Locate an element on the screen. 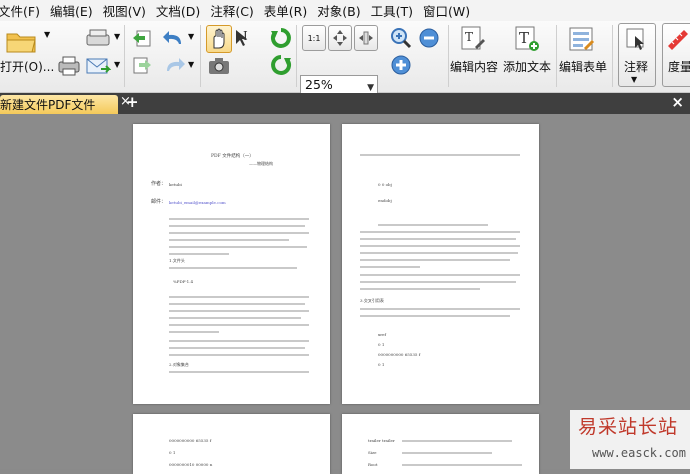 The image size is (690, 474). code-line: xref is located at coordinates (382, 334).